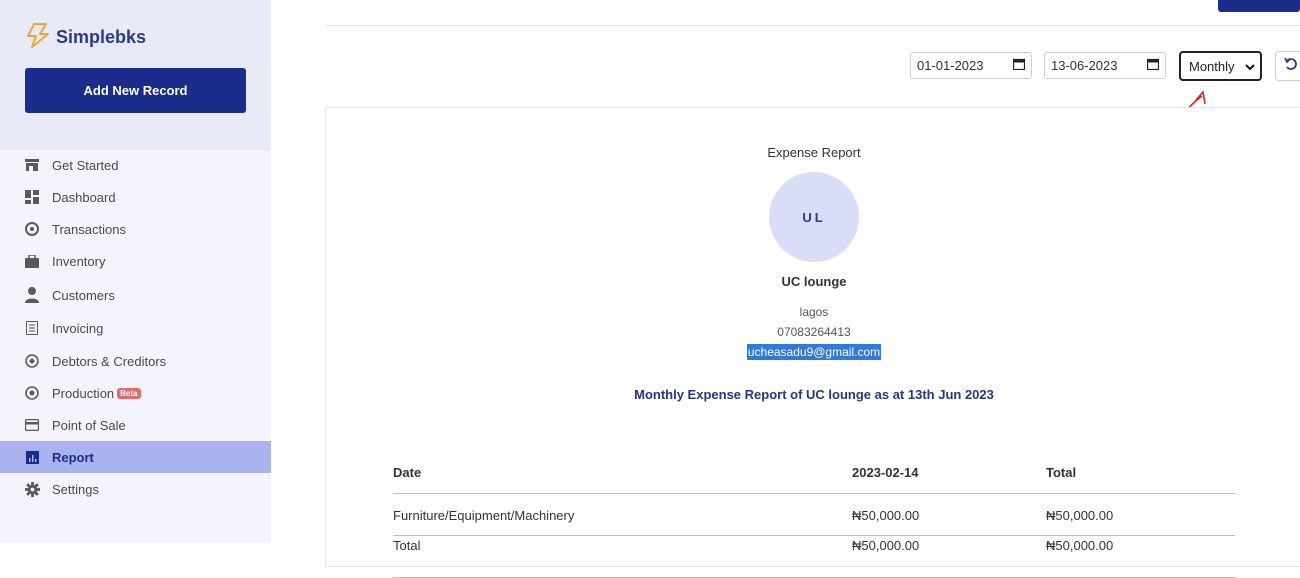 Image resolution: width=1300 pixels, height=578 pixels. I want to click on column-header: 2023-02-14, so click(885, 472).